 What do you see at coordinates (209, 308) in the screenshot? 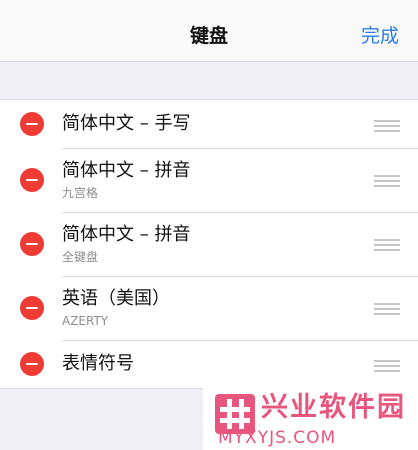
I see `keyboard-row-english: 英语（美国） AZERTY` at bounding box center [209, 308].